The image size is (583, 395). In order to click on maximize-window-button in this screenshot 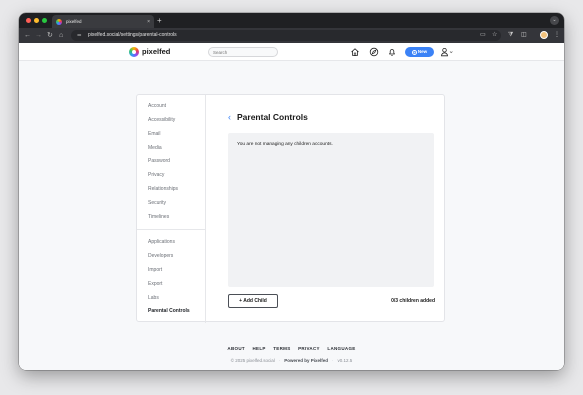, I will do `click(44, 20)`.